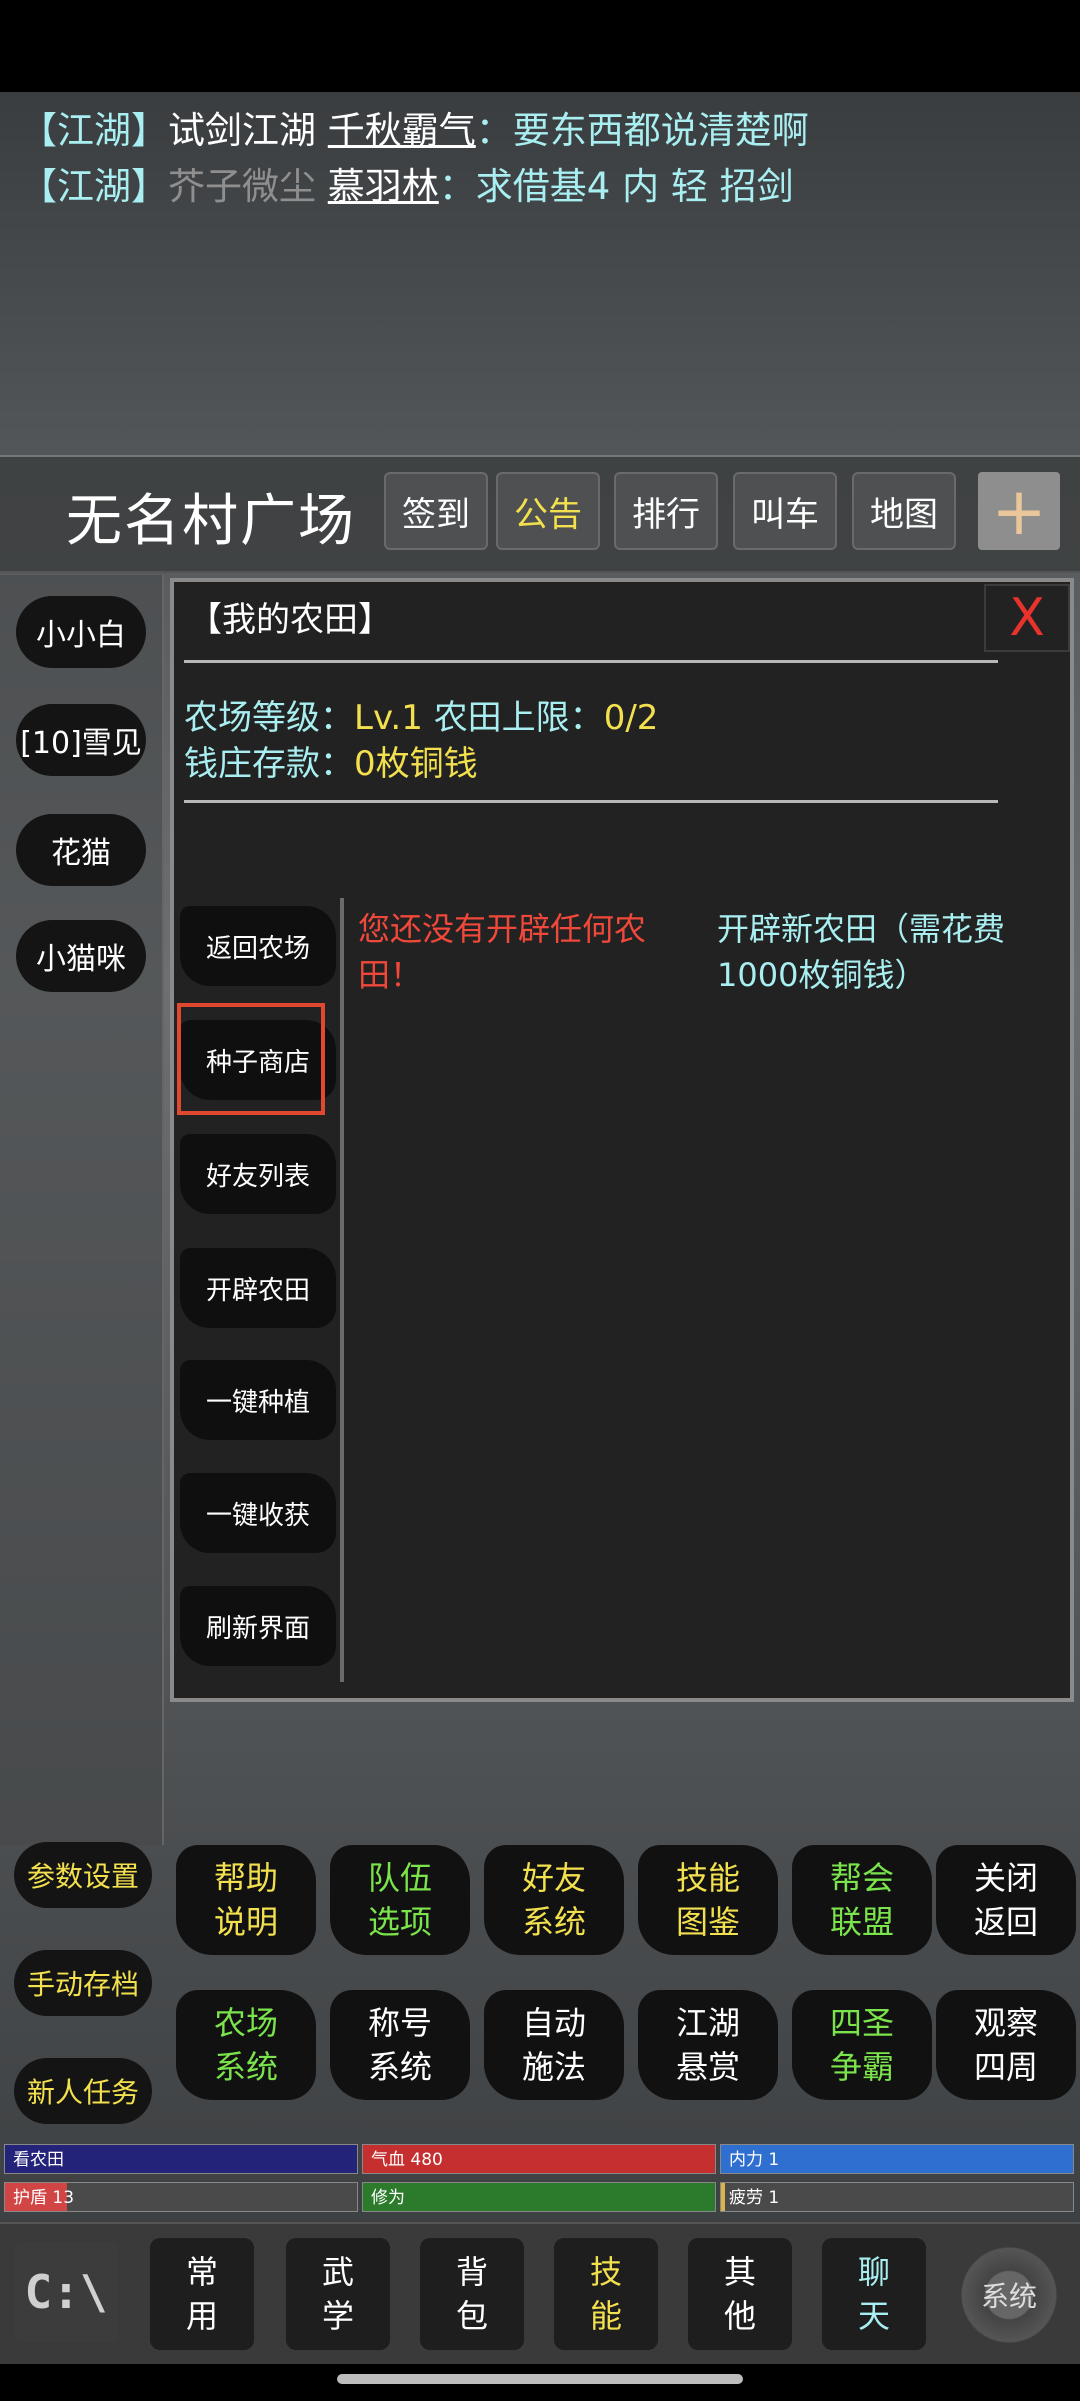 This screenshot has width=1080, height=2401. What do you see at coordinates (739, 2272) in the screenshot?
I see `label: 其` at bounding box center [739, 2272].